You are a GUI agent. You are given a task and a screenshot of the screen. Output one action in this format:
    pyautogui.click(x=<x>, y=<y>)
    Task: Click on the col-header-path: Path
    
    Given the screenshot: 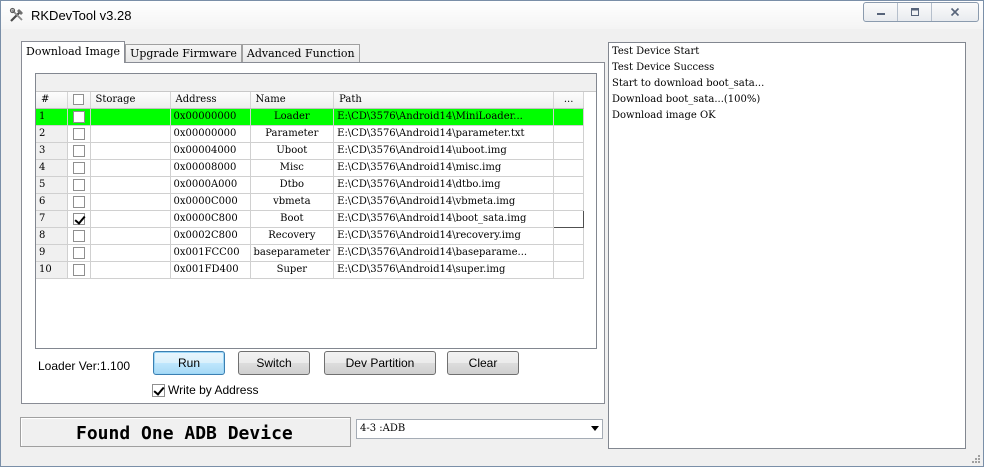 What is the action you would take?
    pyautogui.click(x=444, y=100)
    